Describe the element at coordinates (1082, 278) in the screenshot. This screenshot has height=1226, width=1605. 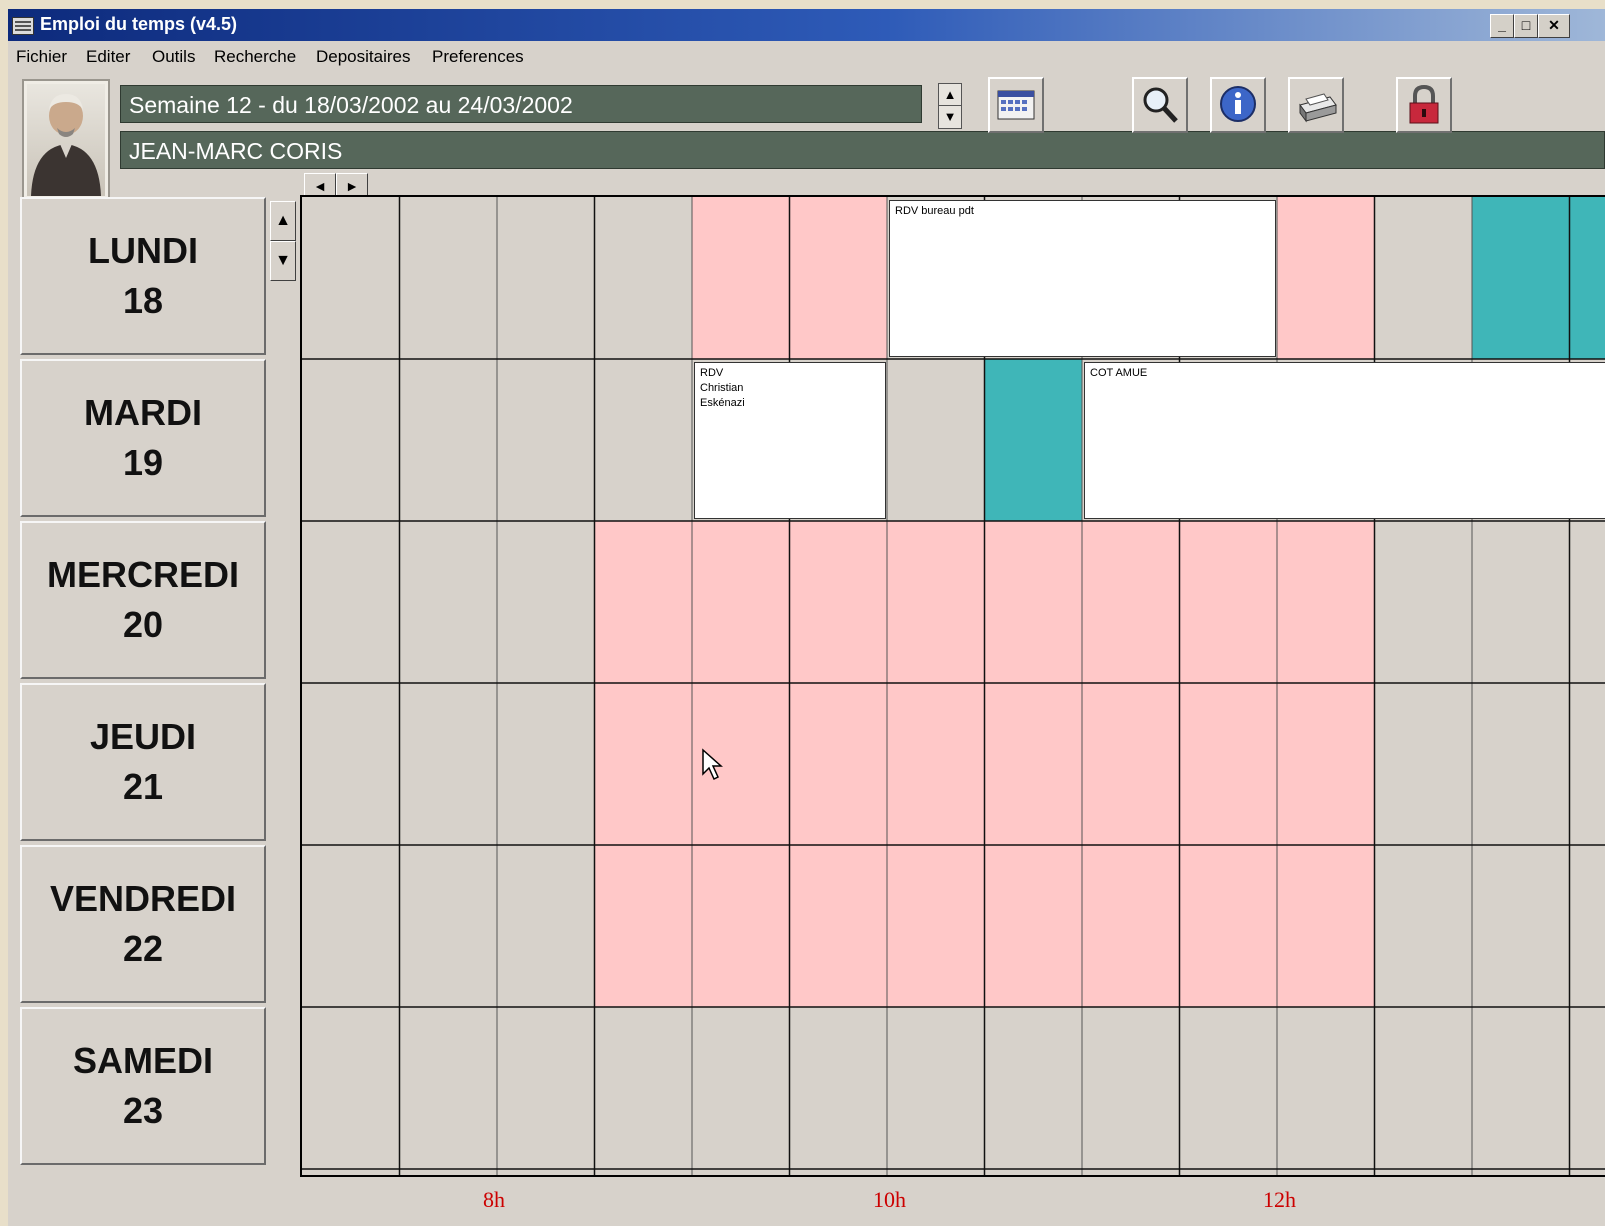
I see `appointment-block: RDV bureau pdt` at that location.